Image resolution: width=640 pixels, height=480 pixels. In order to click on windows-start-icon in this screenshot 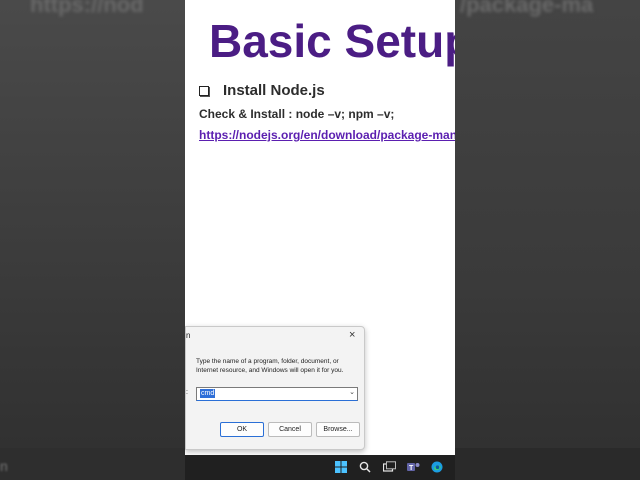, I will do `click(341, 467)`.